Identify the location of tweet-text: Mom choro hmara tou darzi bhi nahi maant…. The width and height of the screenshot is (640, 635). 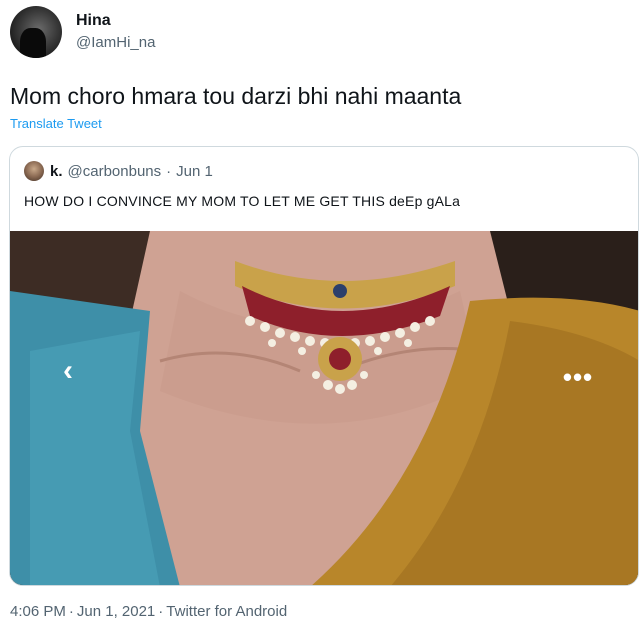
(236, 96).